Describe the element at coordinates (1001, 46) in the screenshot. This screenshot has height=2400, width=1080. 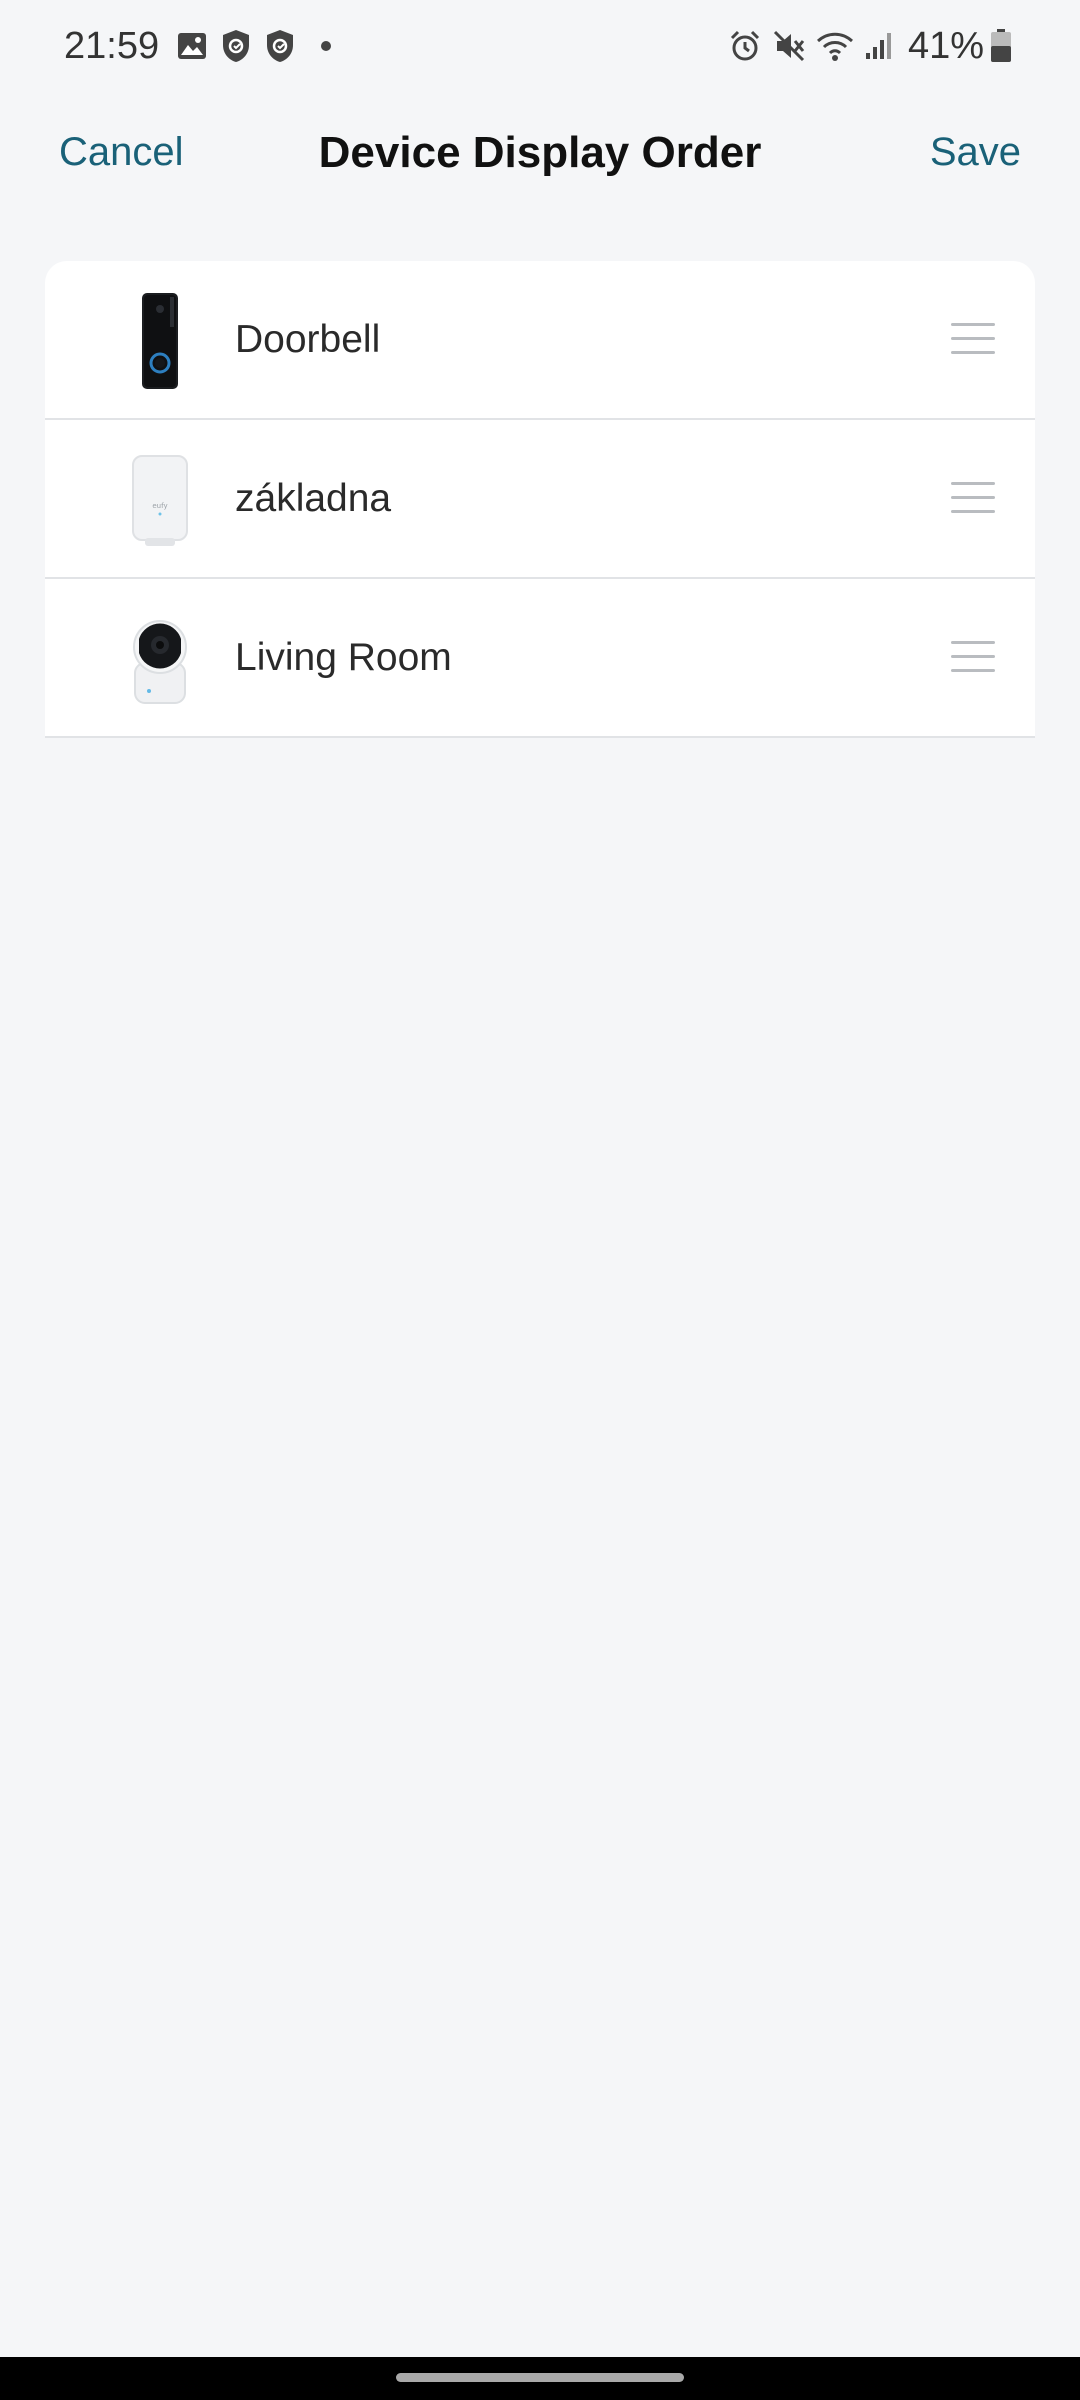
I see `battery-icon` at that location.